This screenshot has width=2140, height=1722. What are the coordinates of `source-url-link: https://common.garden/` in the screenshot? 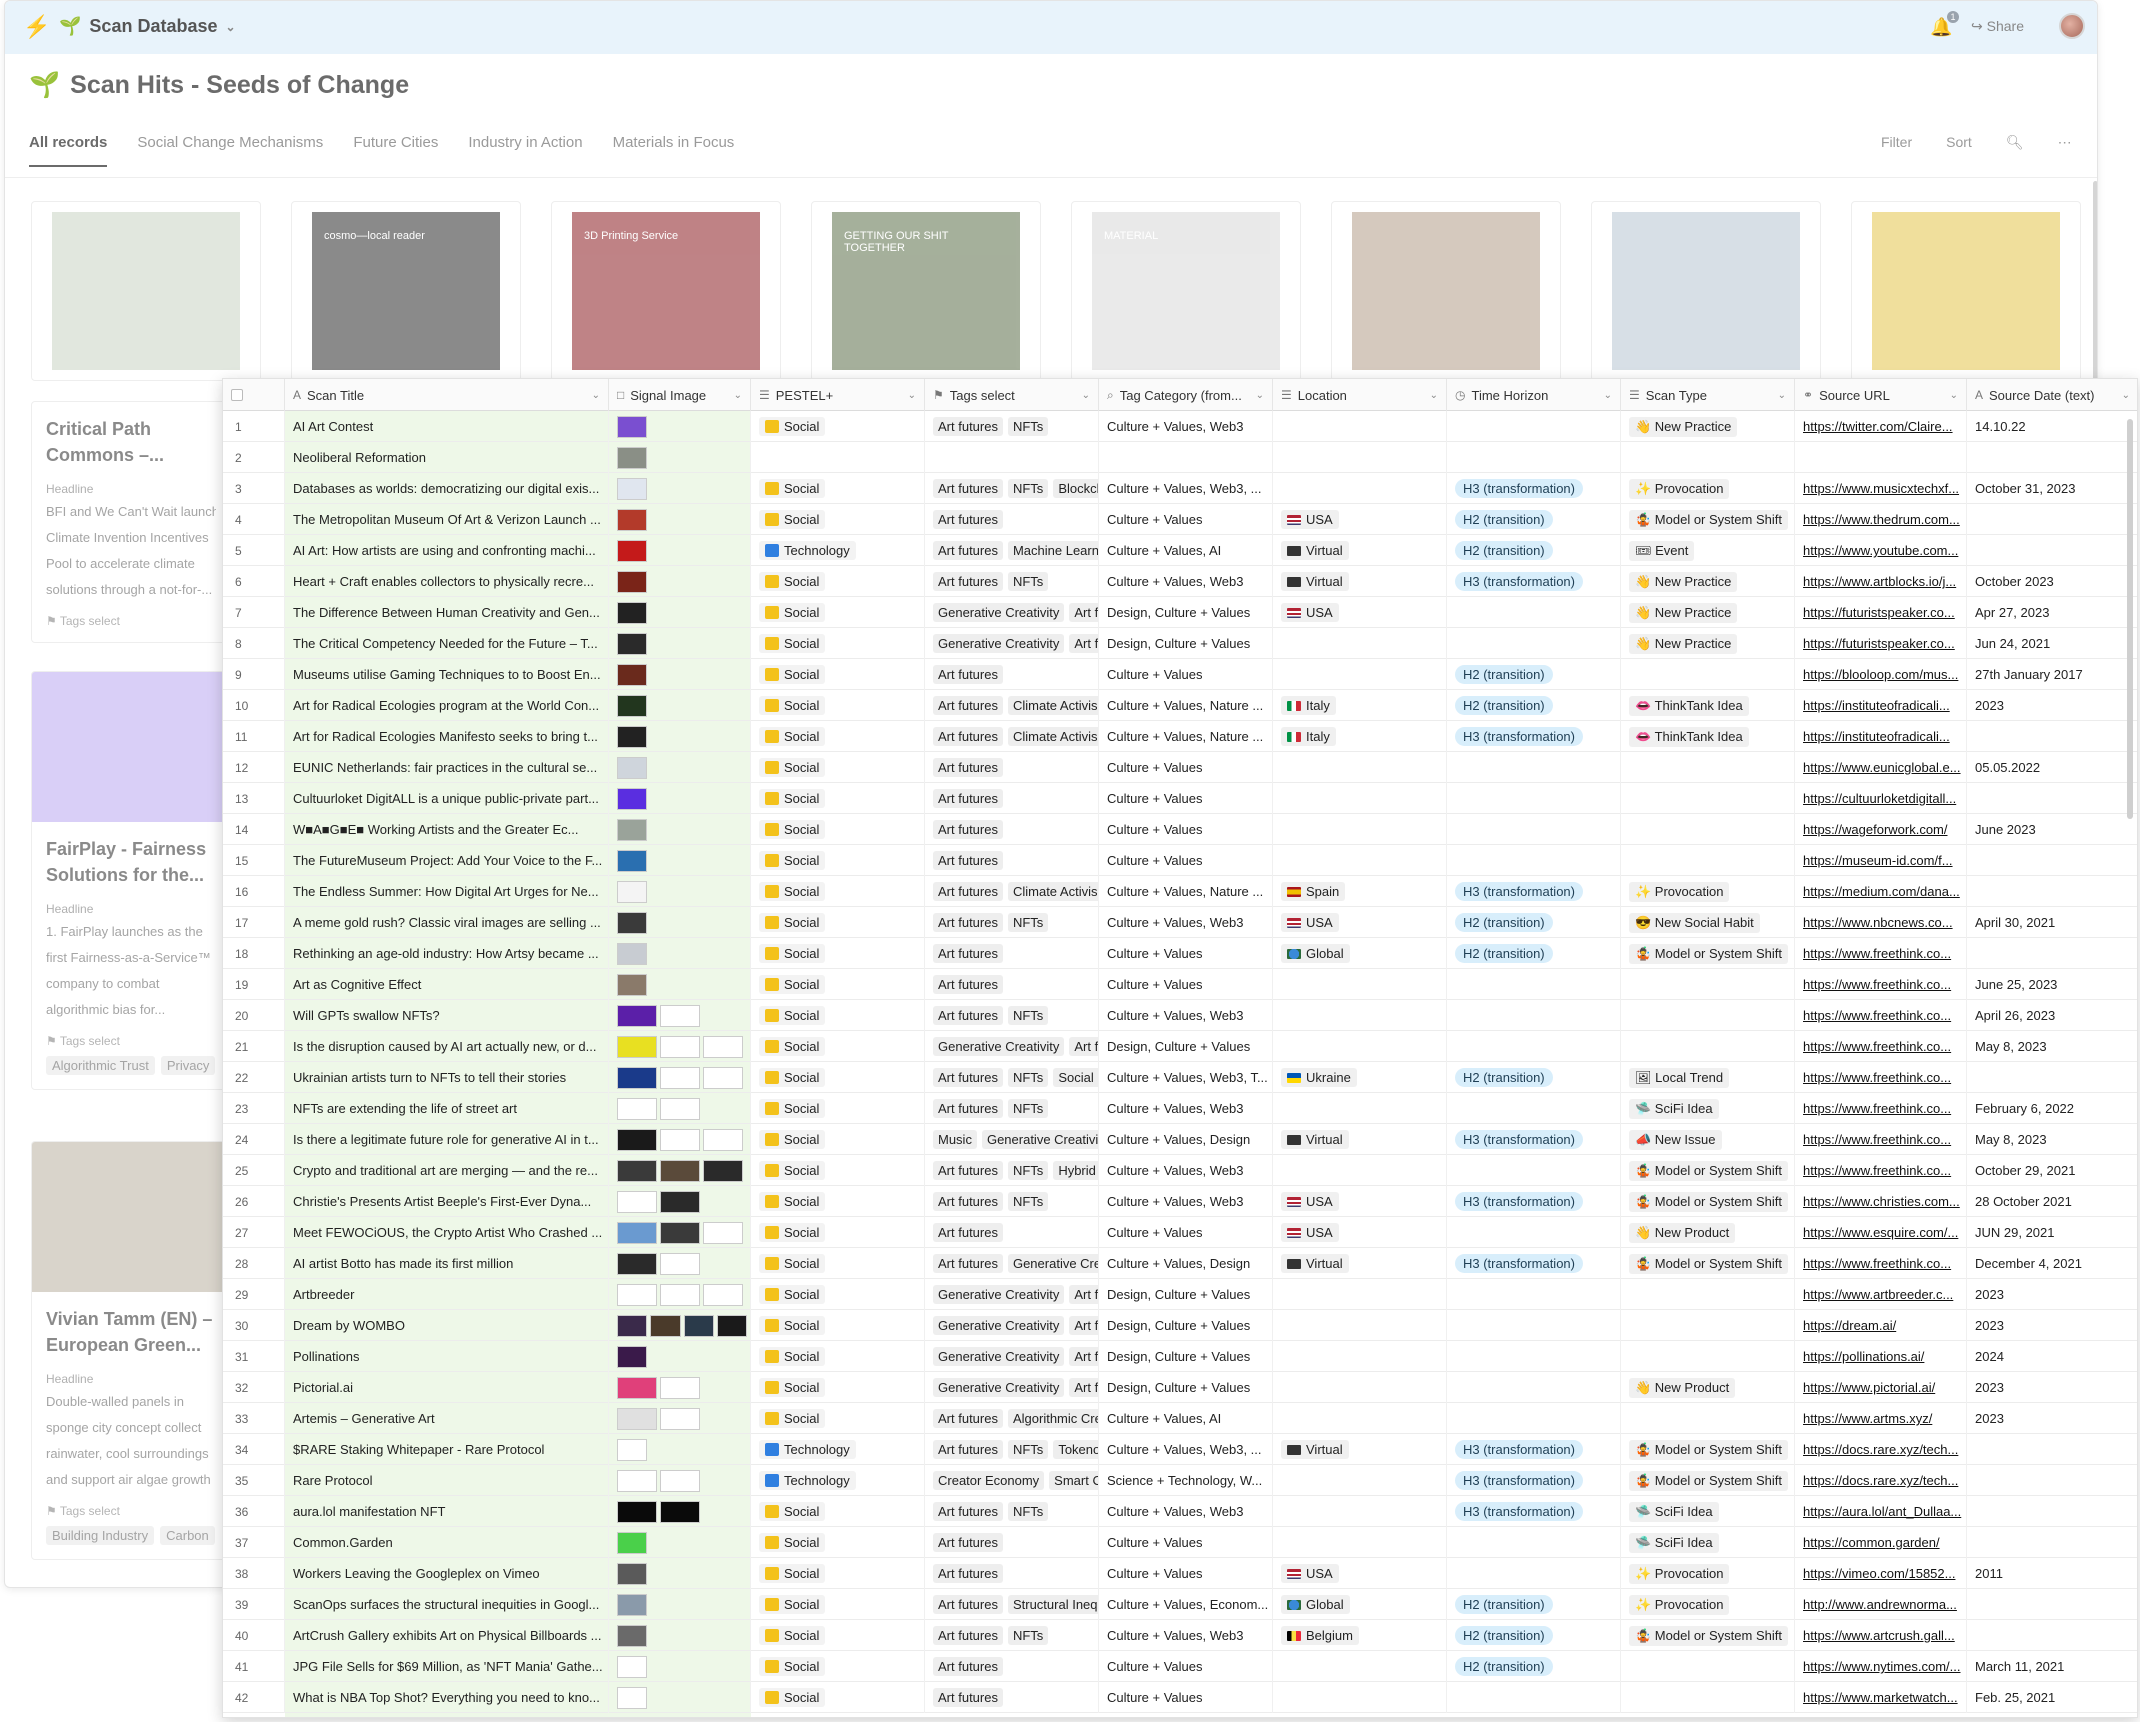 It's located at (1871, 1542).